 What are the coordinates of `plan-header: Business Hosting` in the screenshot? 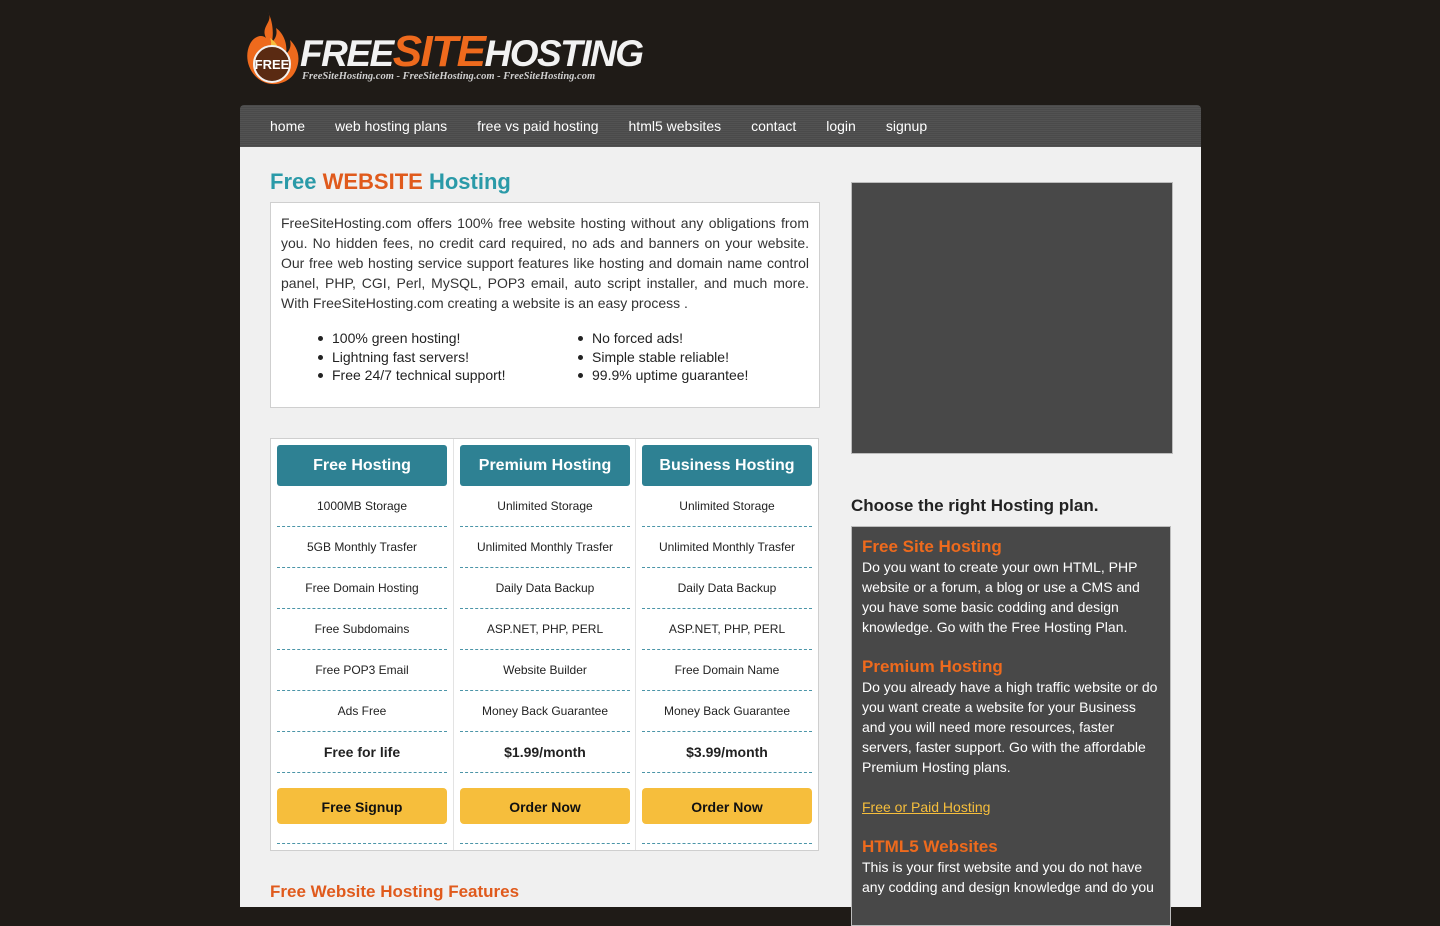 It's located at (727, 465).